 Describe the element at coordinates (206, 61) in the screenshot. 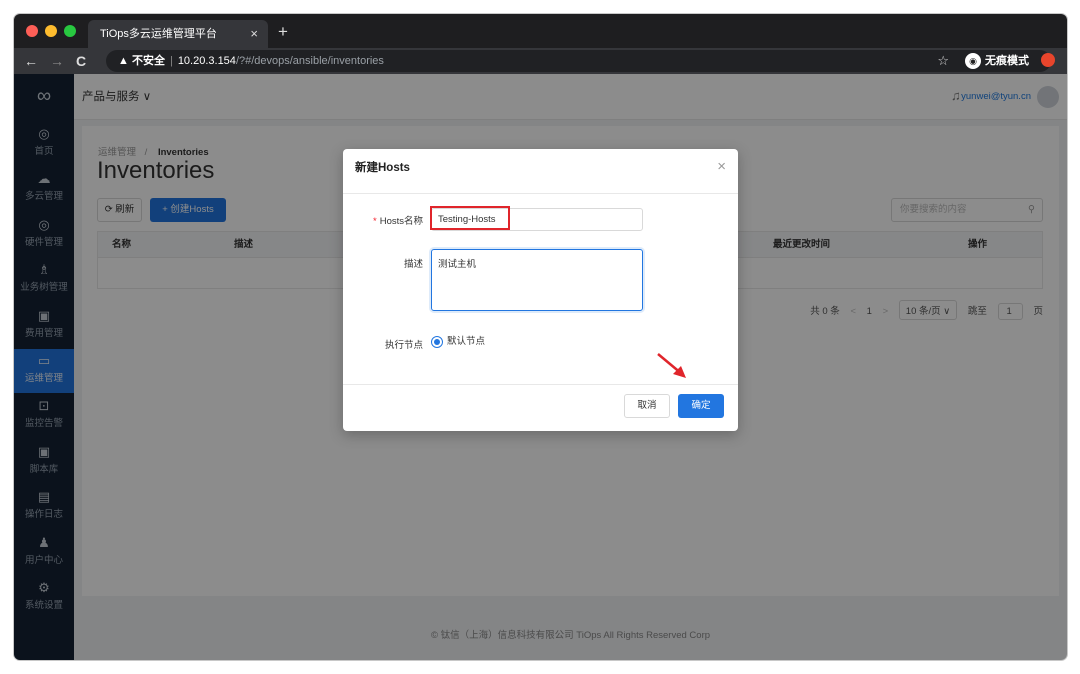

I see `url-host: 10.20.3.154` at that location.